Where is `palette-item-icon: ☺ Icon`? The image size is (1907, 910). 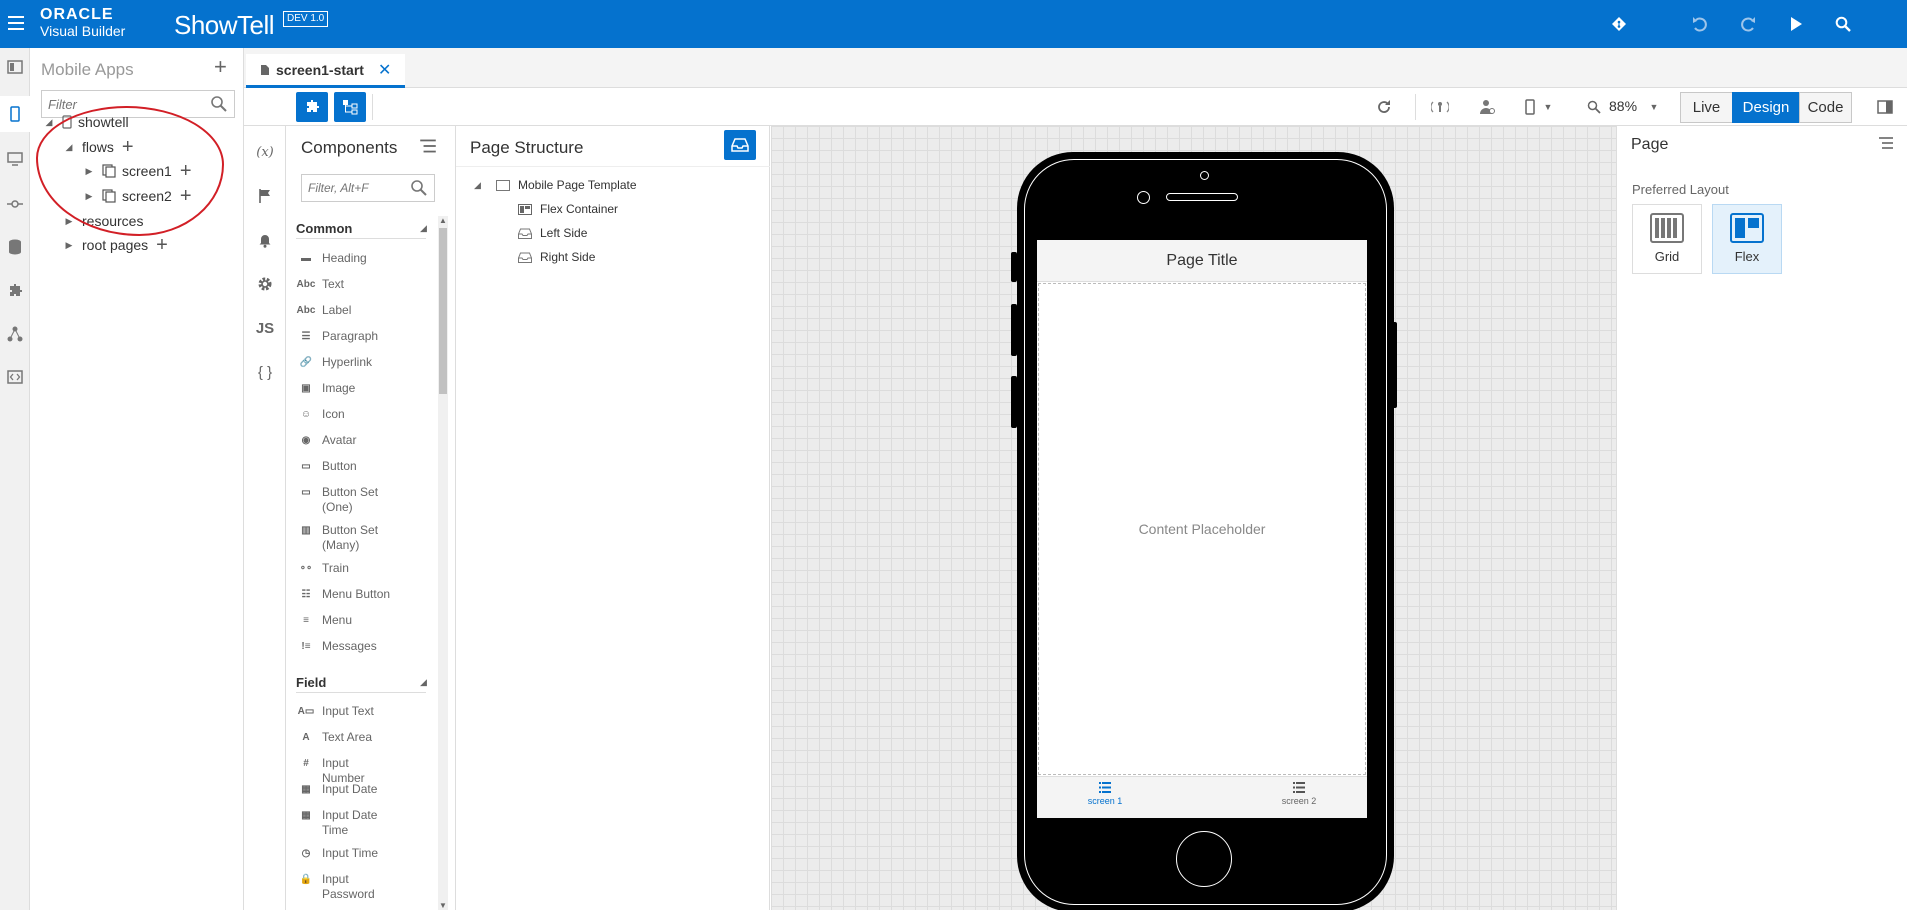 palette-item-icon: ☺ Icon is located at coordinates (345, 414).